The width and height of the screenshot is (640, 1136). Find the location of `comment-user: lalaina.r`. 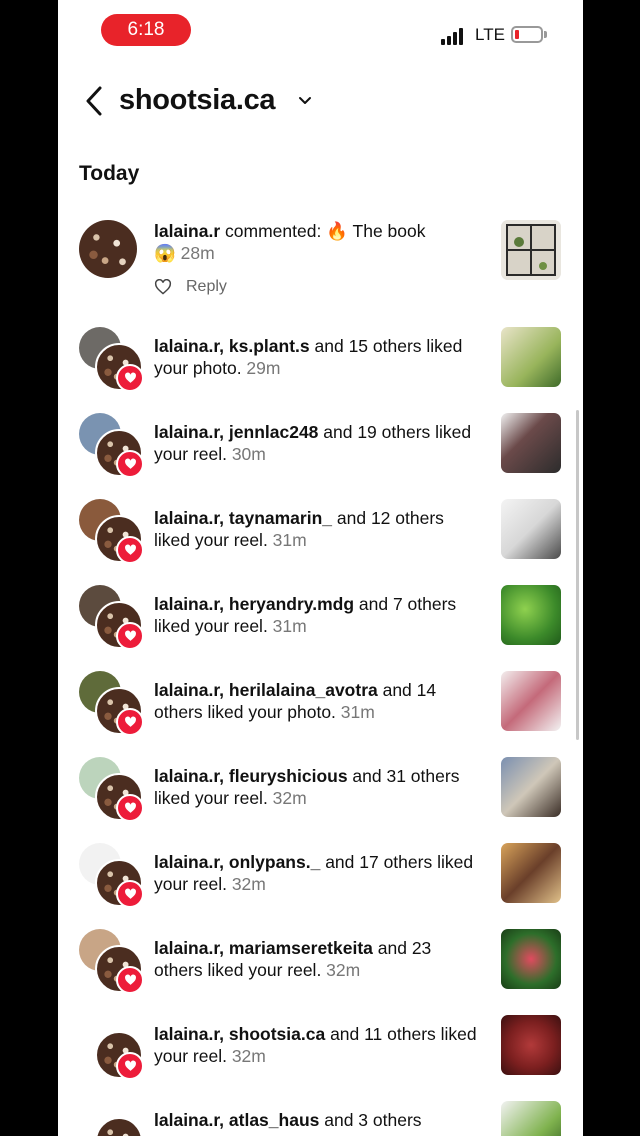

comment-user: lalaina.r is located at coordinates (187, 231).